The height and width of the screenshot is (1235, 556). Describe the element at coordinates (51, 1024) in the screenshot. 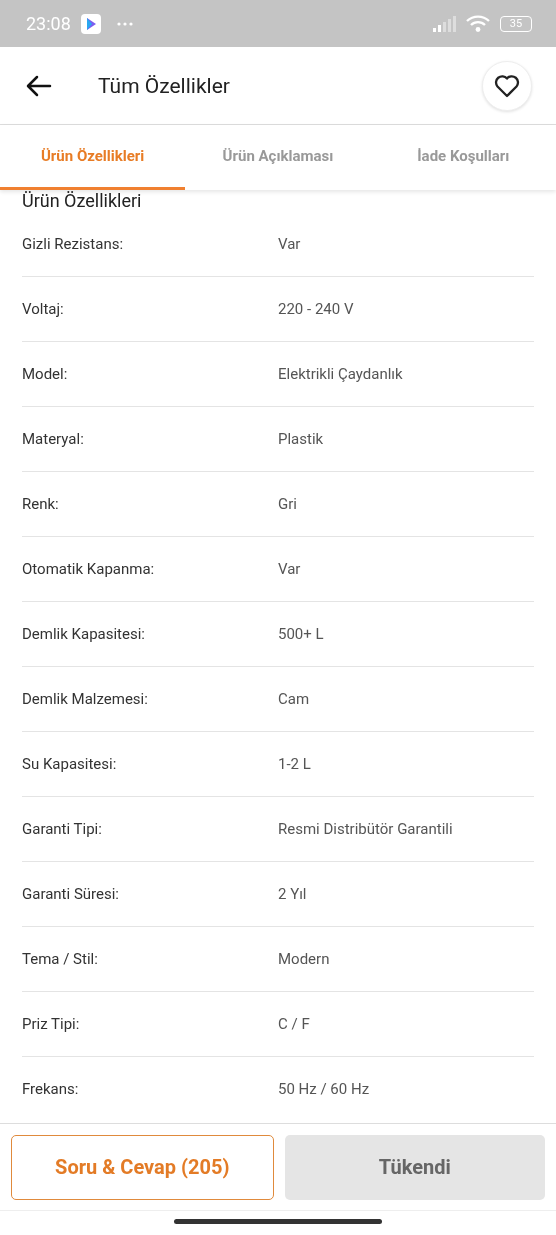

I see `spec-name: Priz Tipi:` at that location.